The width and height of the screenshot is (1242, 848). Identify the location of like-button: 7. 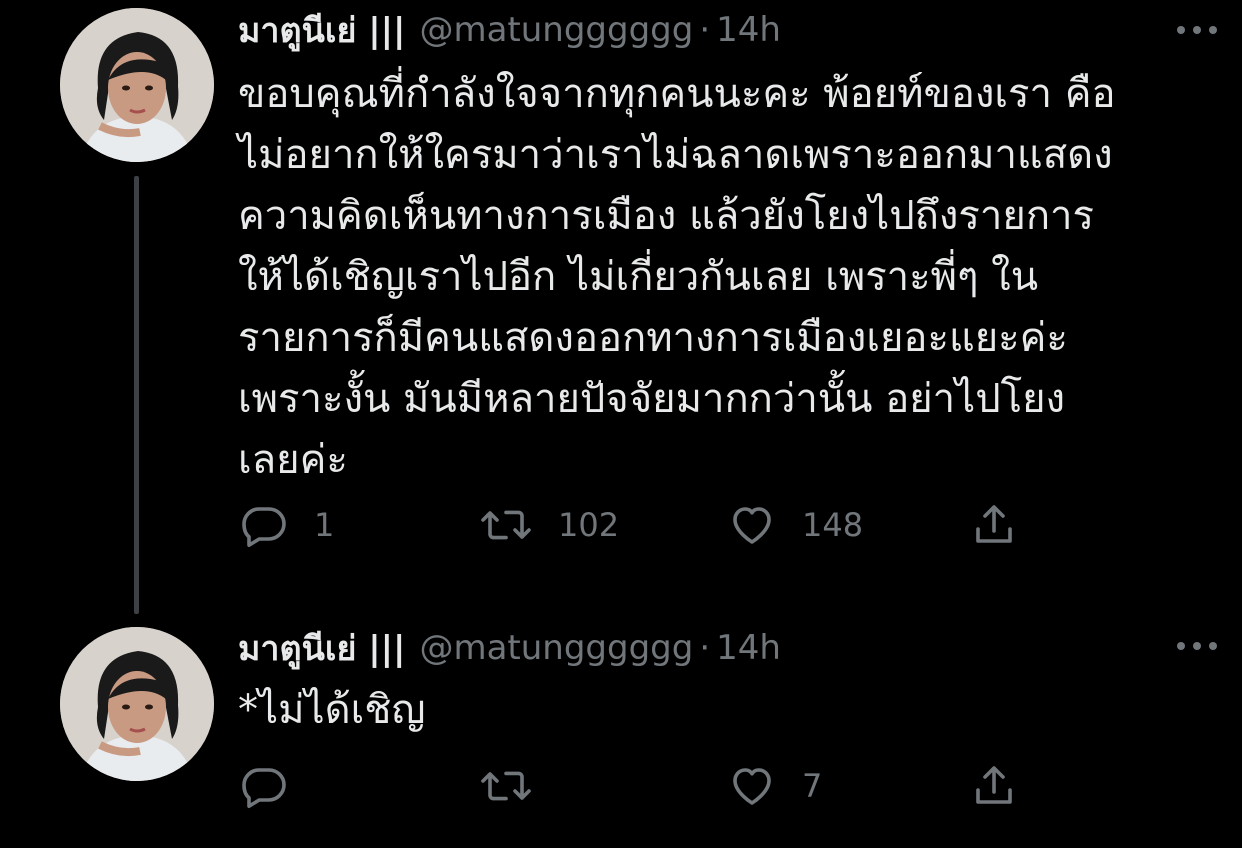
(775, 786).